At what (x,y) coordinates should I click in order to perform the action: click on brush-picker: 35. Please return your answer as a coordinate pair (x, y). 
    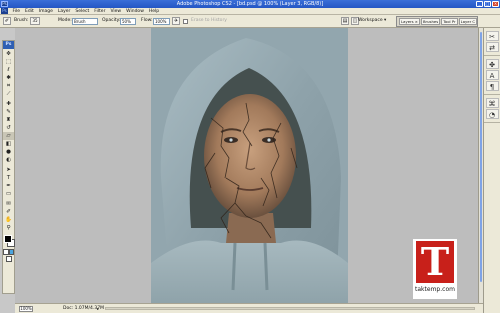
    Looking at the image, I should click on (35, 21).